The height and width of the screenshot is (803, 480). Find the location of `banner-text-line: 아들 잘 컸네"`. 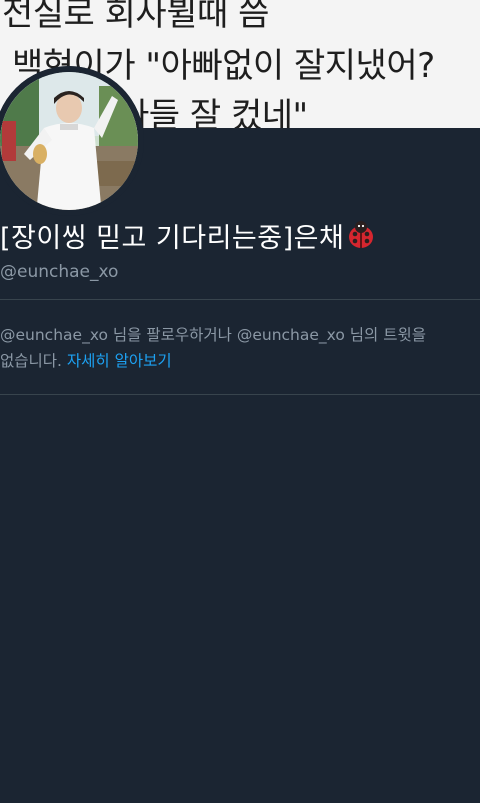

banner-text-line: 아들 잘 컸네" is located at coordinates (213, 112).